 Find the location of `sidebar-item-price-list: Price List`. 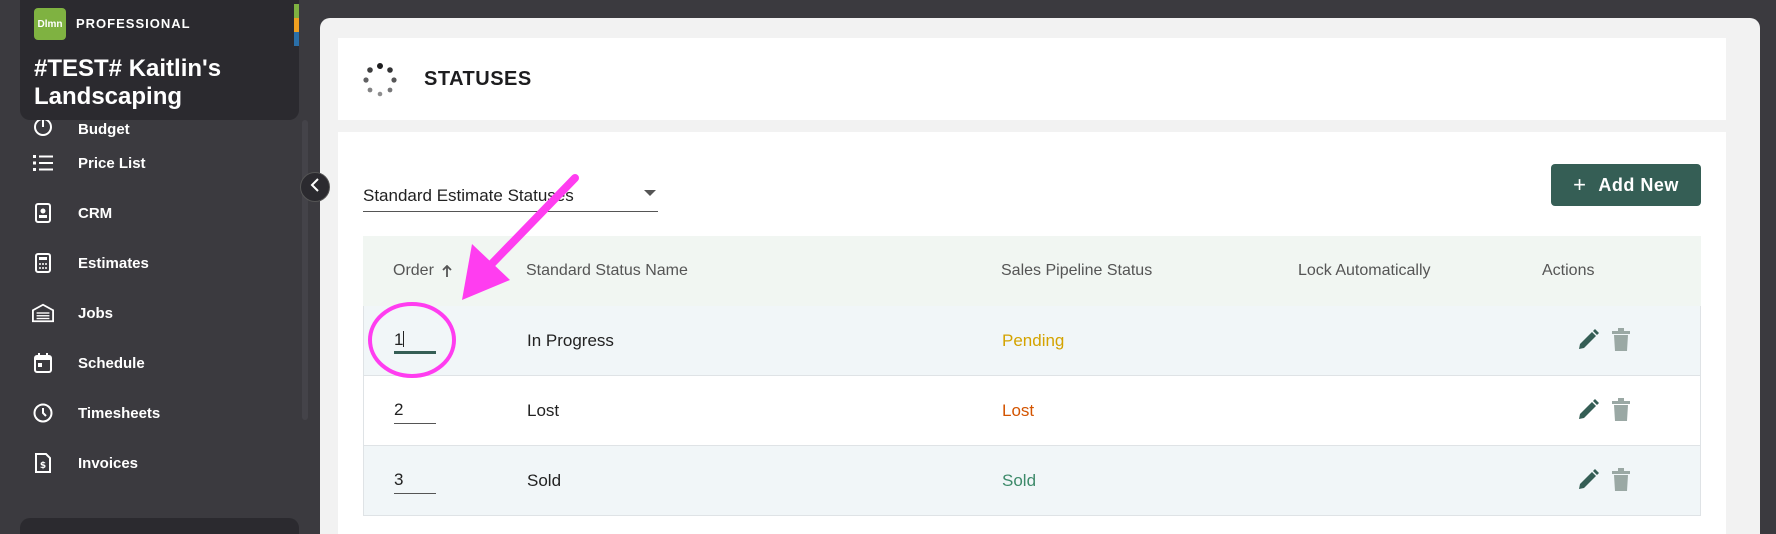

sidebar-item-price-list: Price List is located at coordinates (153, 163).